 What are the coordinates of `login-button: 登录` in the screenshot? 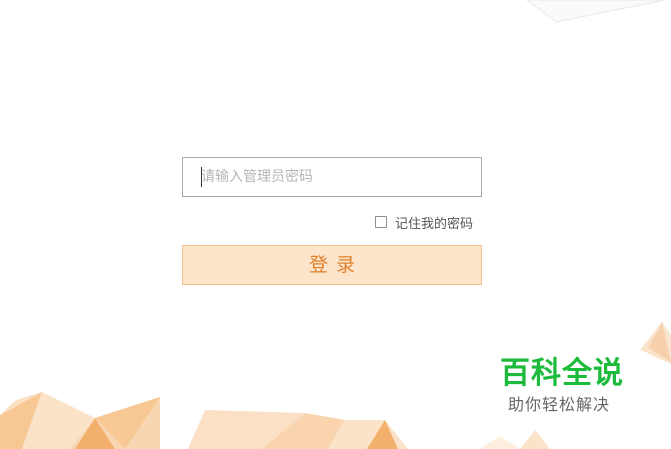 It's located at (332, 265).